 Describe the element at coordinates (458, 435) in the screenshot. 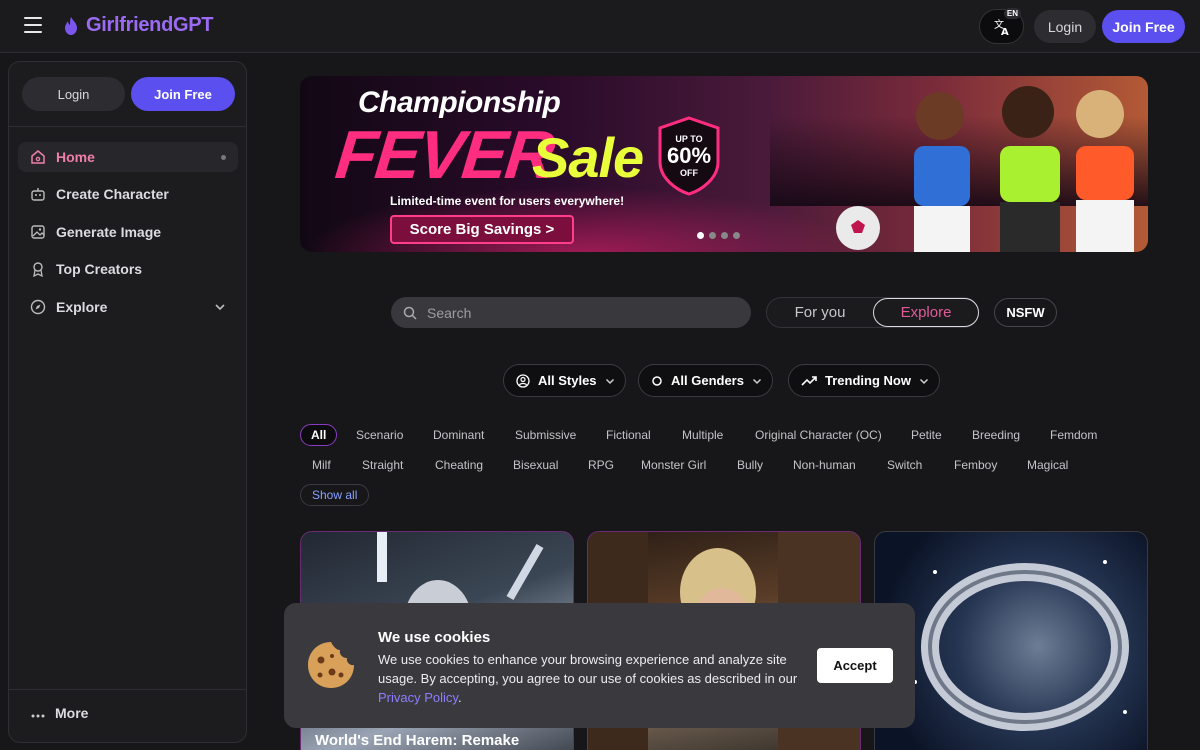

I see `tag-item: Dominant` at that location.